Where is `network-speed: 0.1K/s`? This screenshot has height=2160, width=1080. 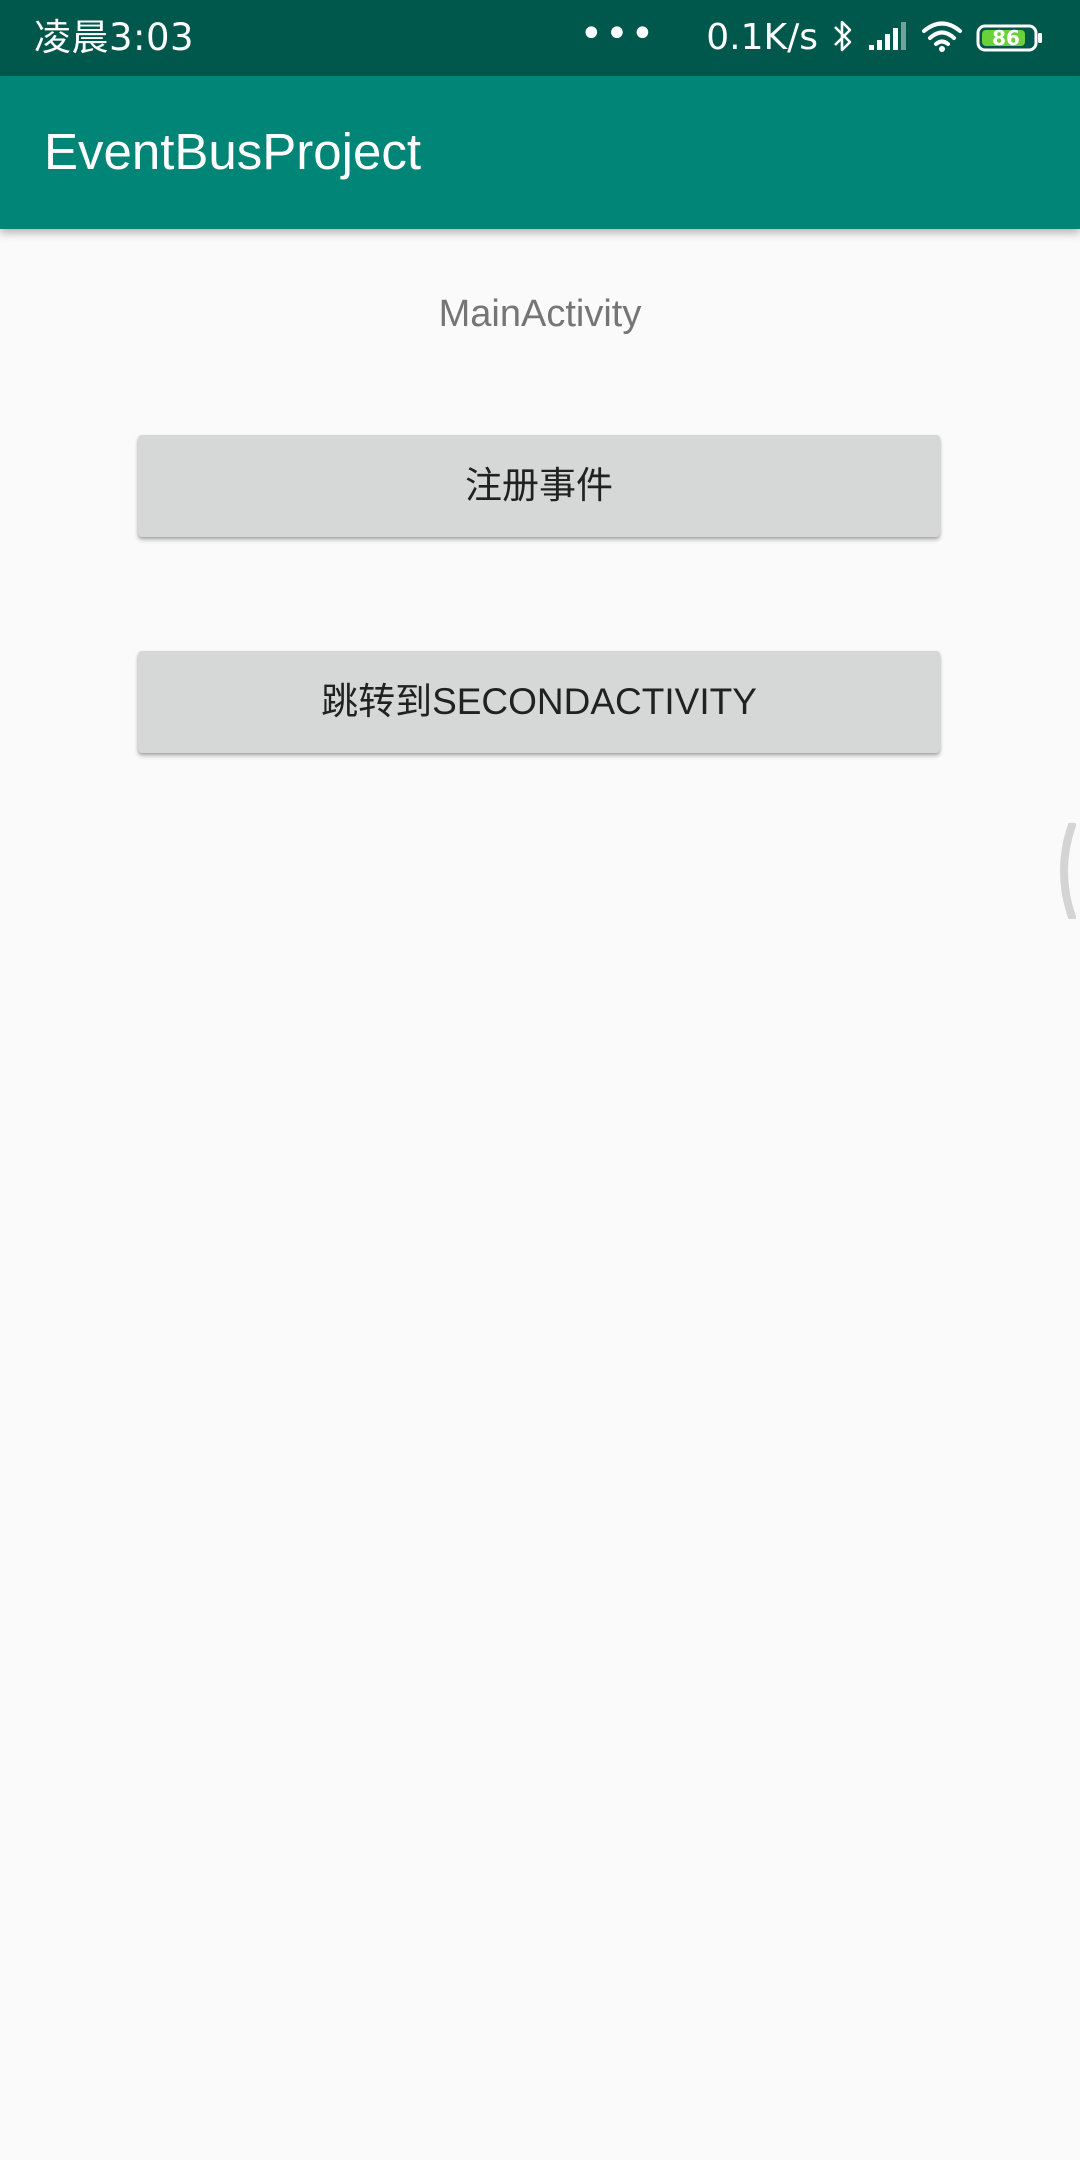 network-speed: 0.1K/s is located at coordinates (762, 37).